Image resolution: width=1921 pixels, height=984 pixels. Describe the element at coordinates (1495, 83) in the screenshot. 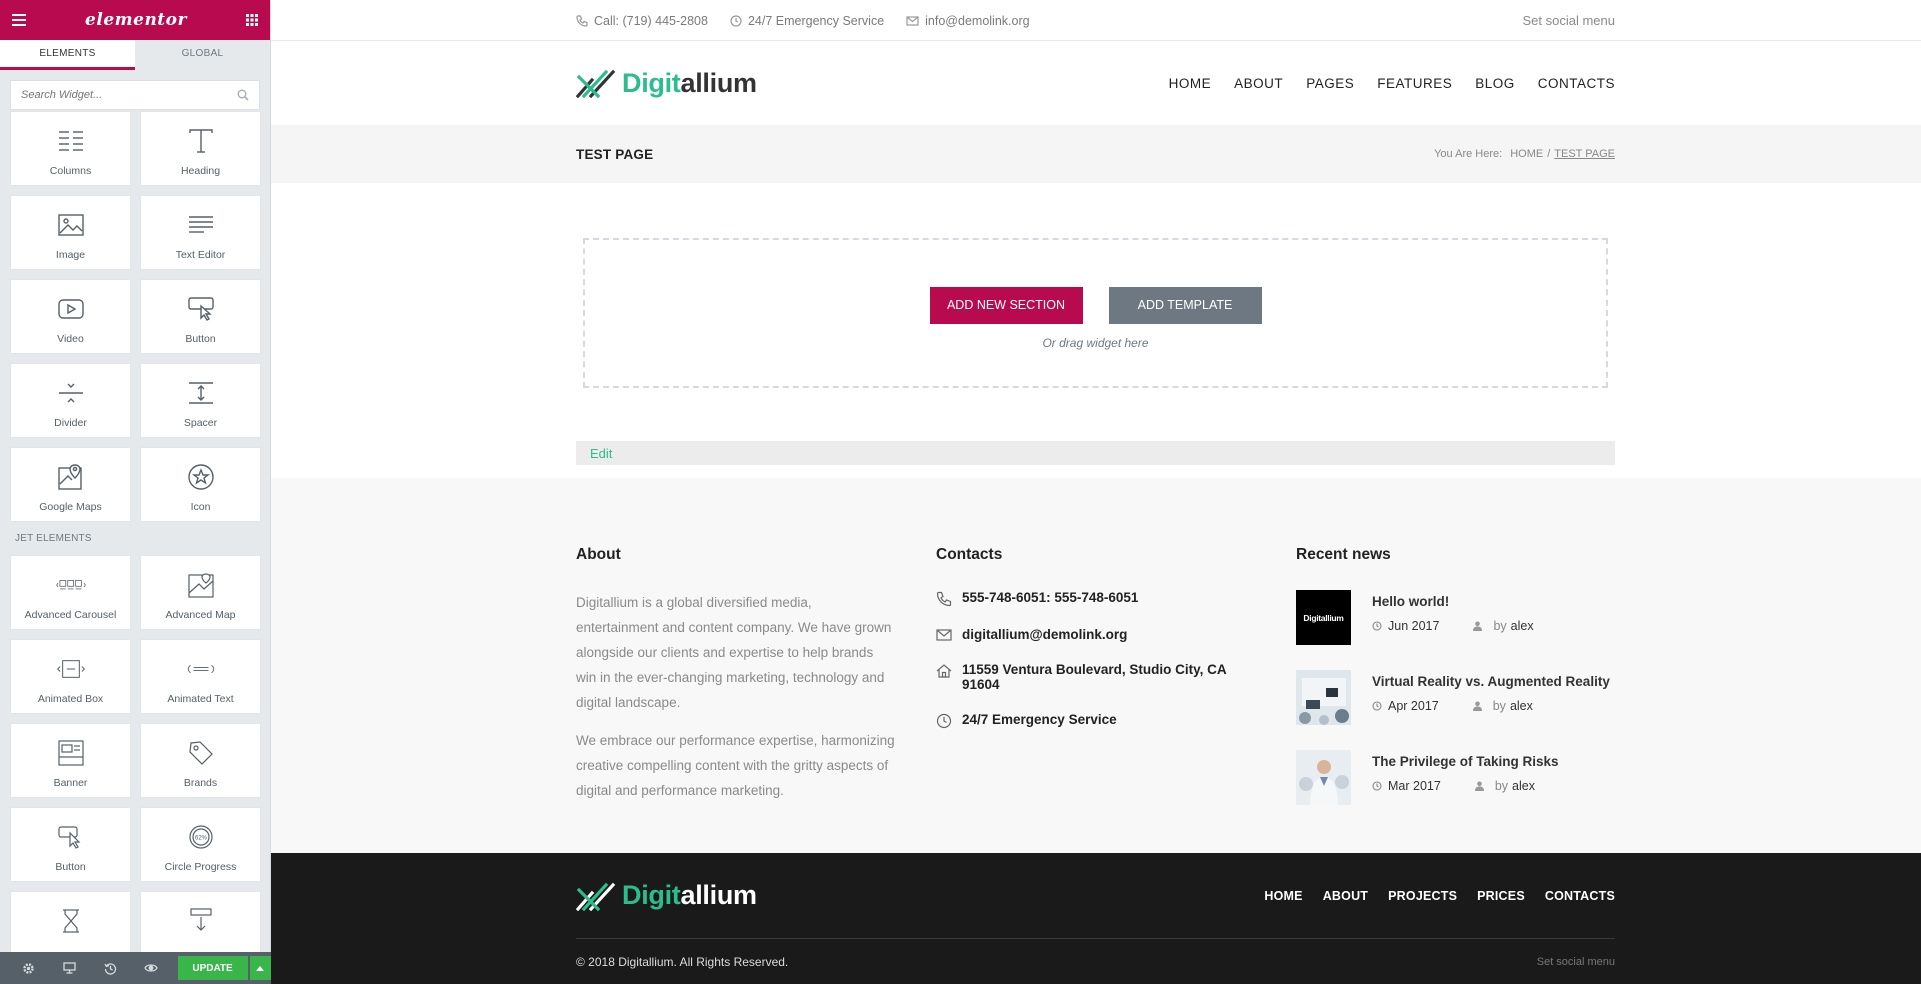

I see `nav-blog: BLOG` at that location.